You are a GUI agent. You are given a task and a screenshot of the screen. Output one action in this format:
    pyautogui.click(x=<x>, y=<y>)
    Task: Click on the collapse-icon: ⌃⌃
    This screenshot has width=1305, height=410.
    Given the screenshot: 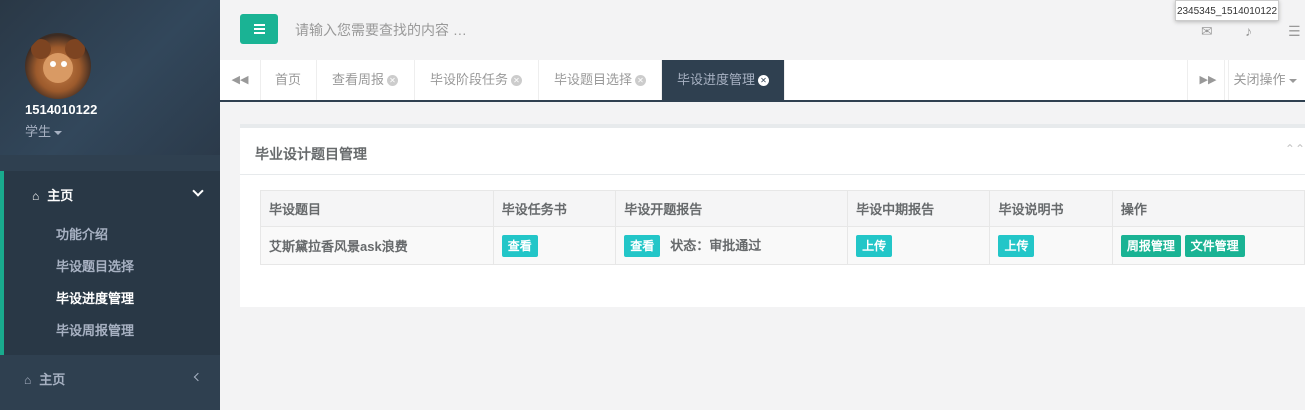 What is the action you would take?
    pyautogui.click(x=1295, y=149)
    